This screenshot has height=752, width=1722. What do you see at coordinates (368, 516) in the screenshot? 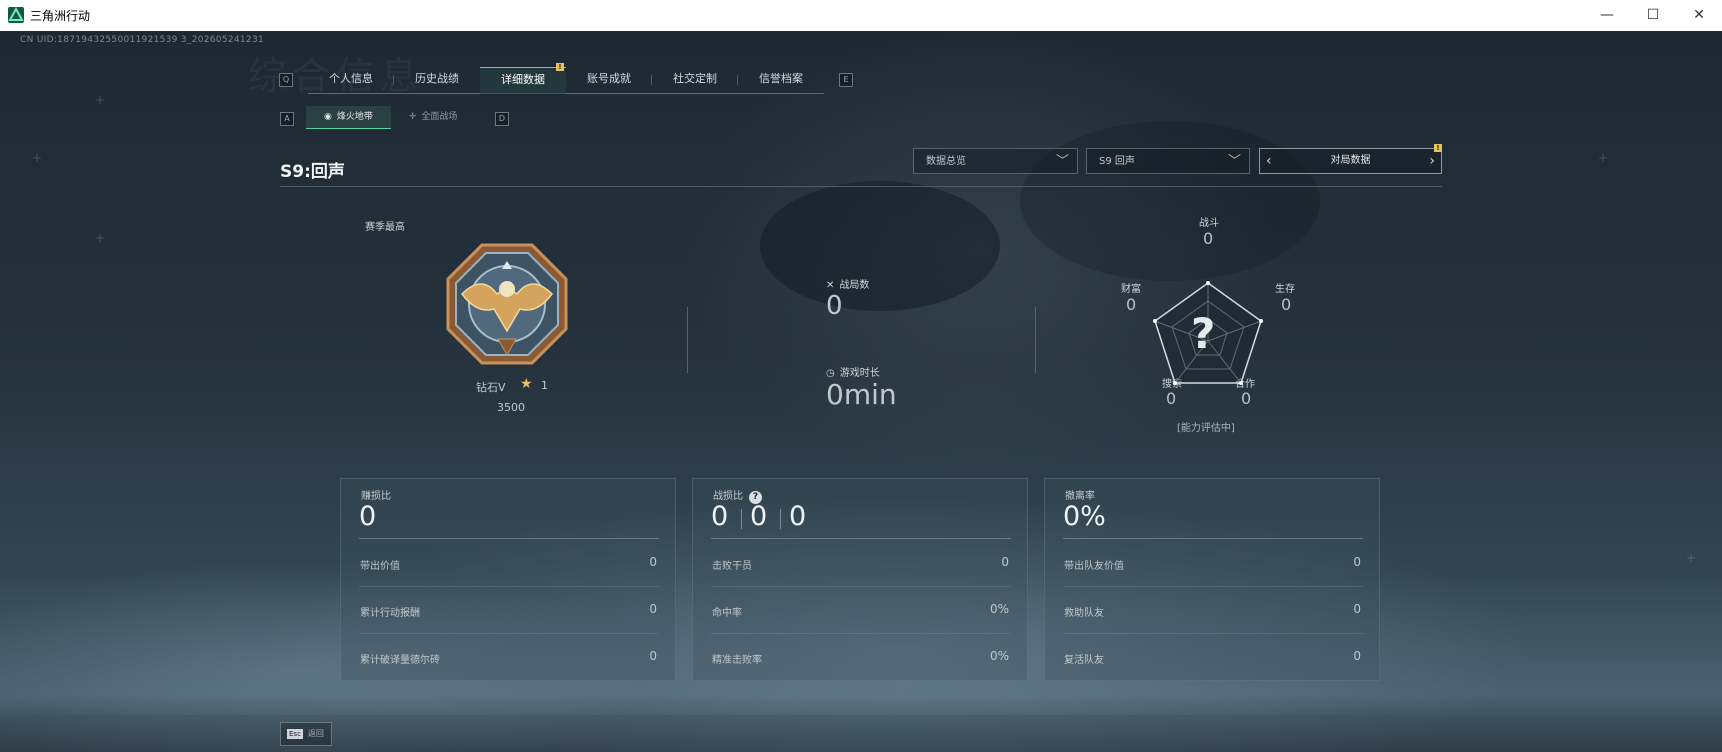
I see `panel-value: 0` at bounding box center [368, 516].